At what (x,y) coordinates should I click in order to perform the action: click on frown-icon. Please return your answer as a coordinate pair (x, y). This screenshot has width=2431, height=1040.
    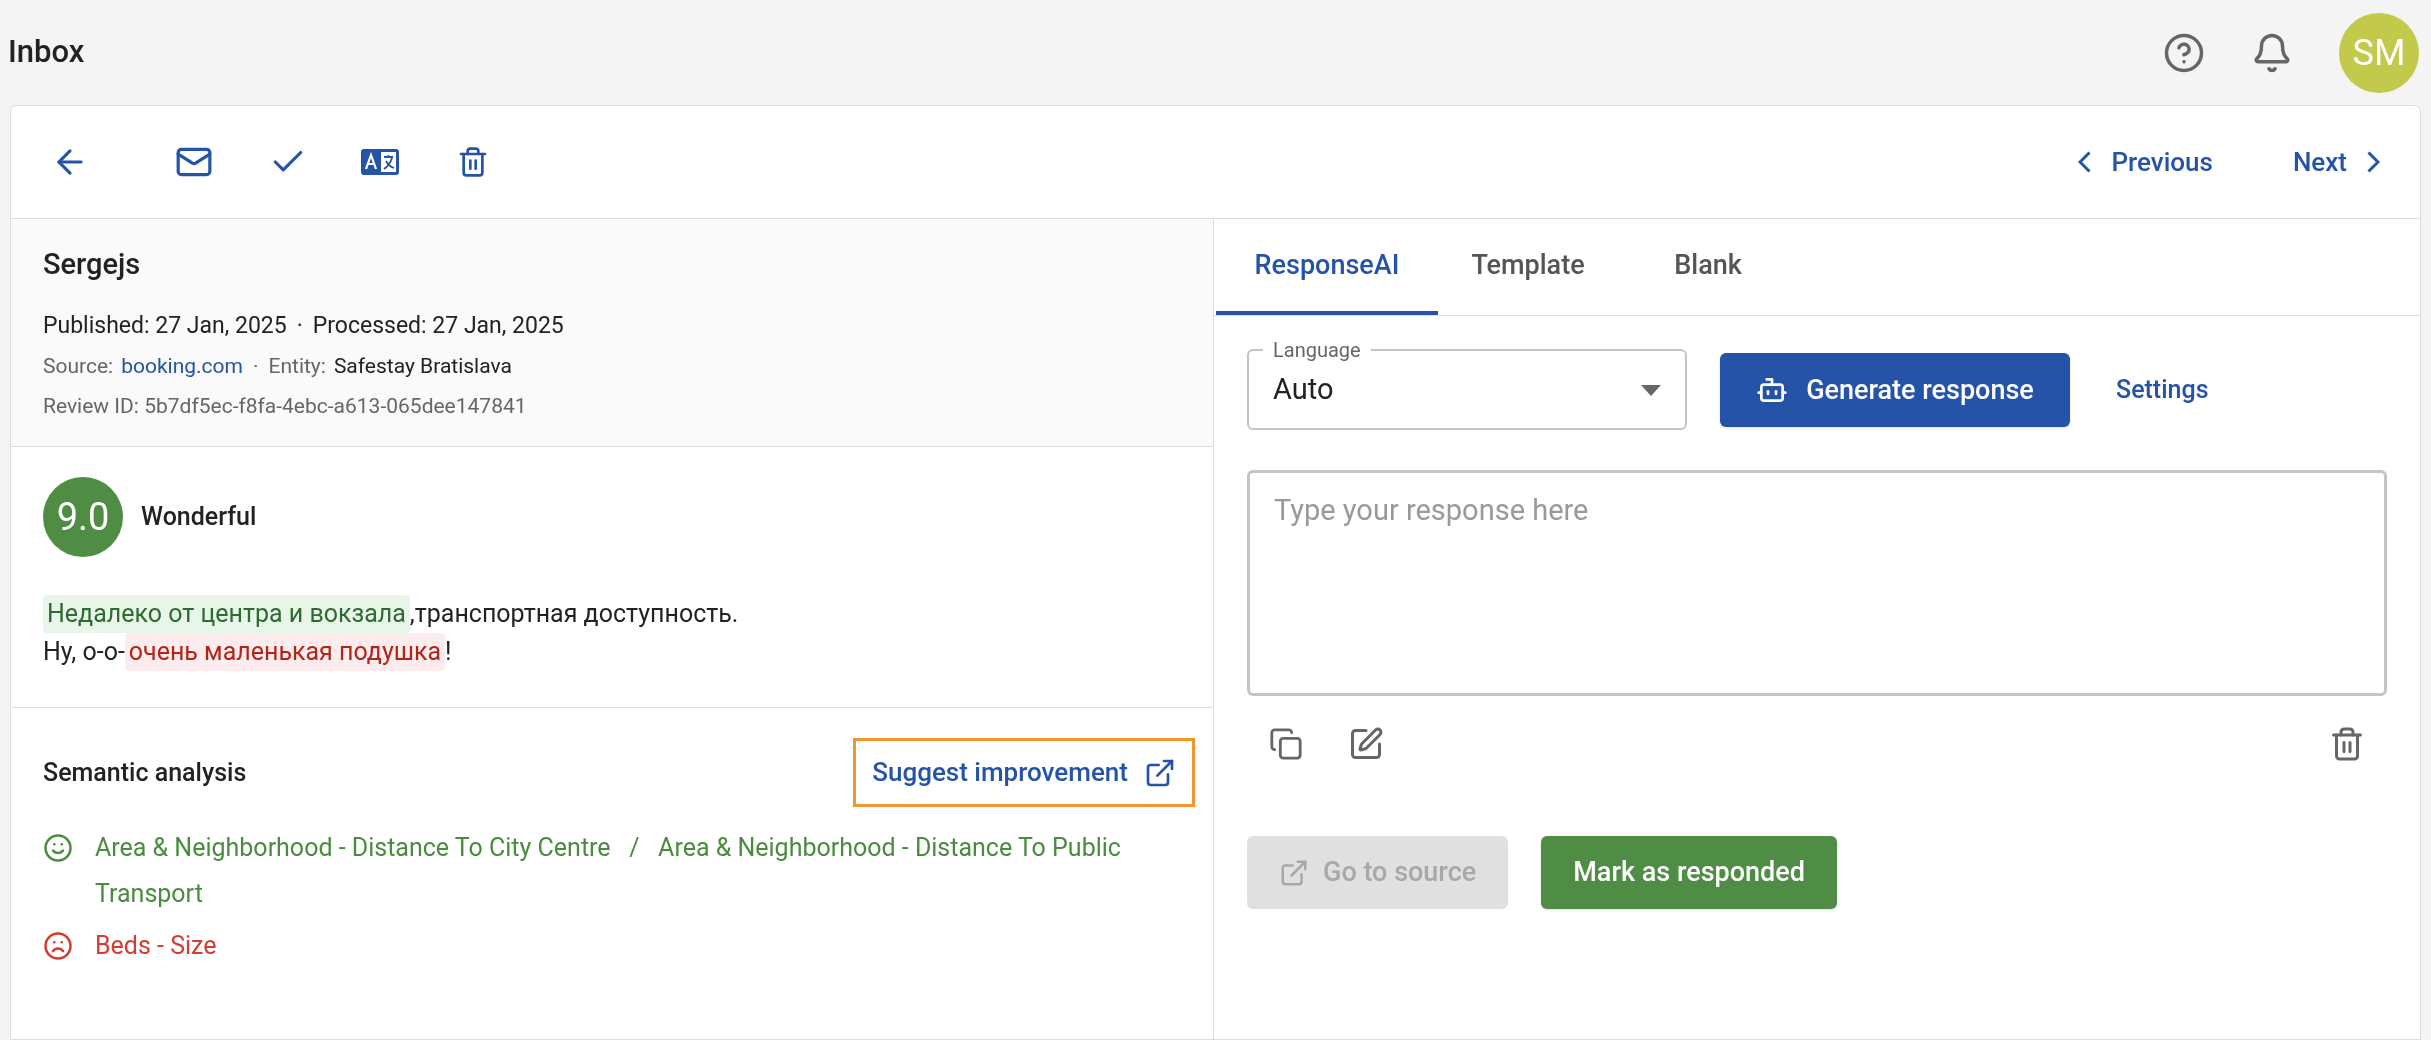
    Looking at the image, I should click on (58, 946).